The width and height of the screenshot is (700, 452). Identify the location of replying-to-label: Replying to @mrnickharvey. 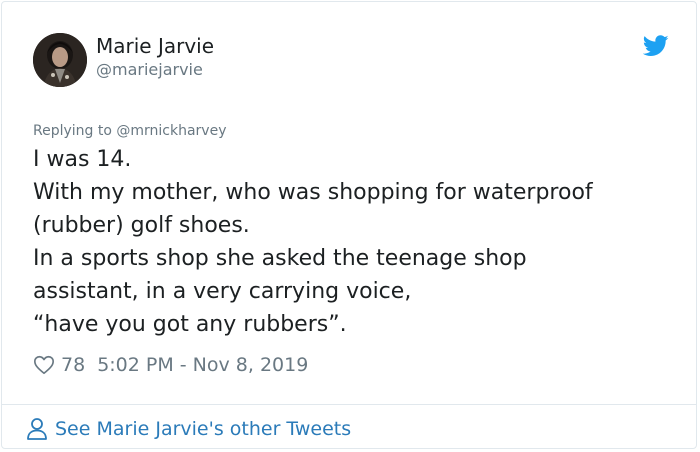
(129, 131).